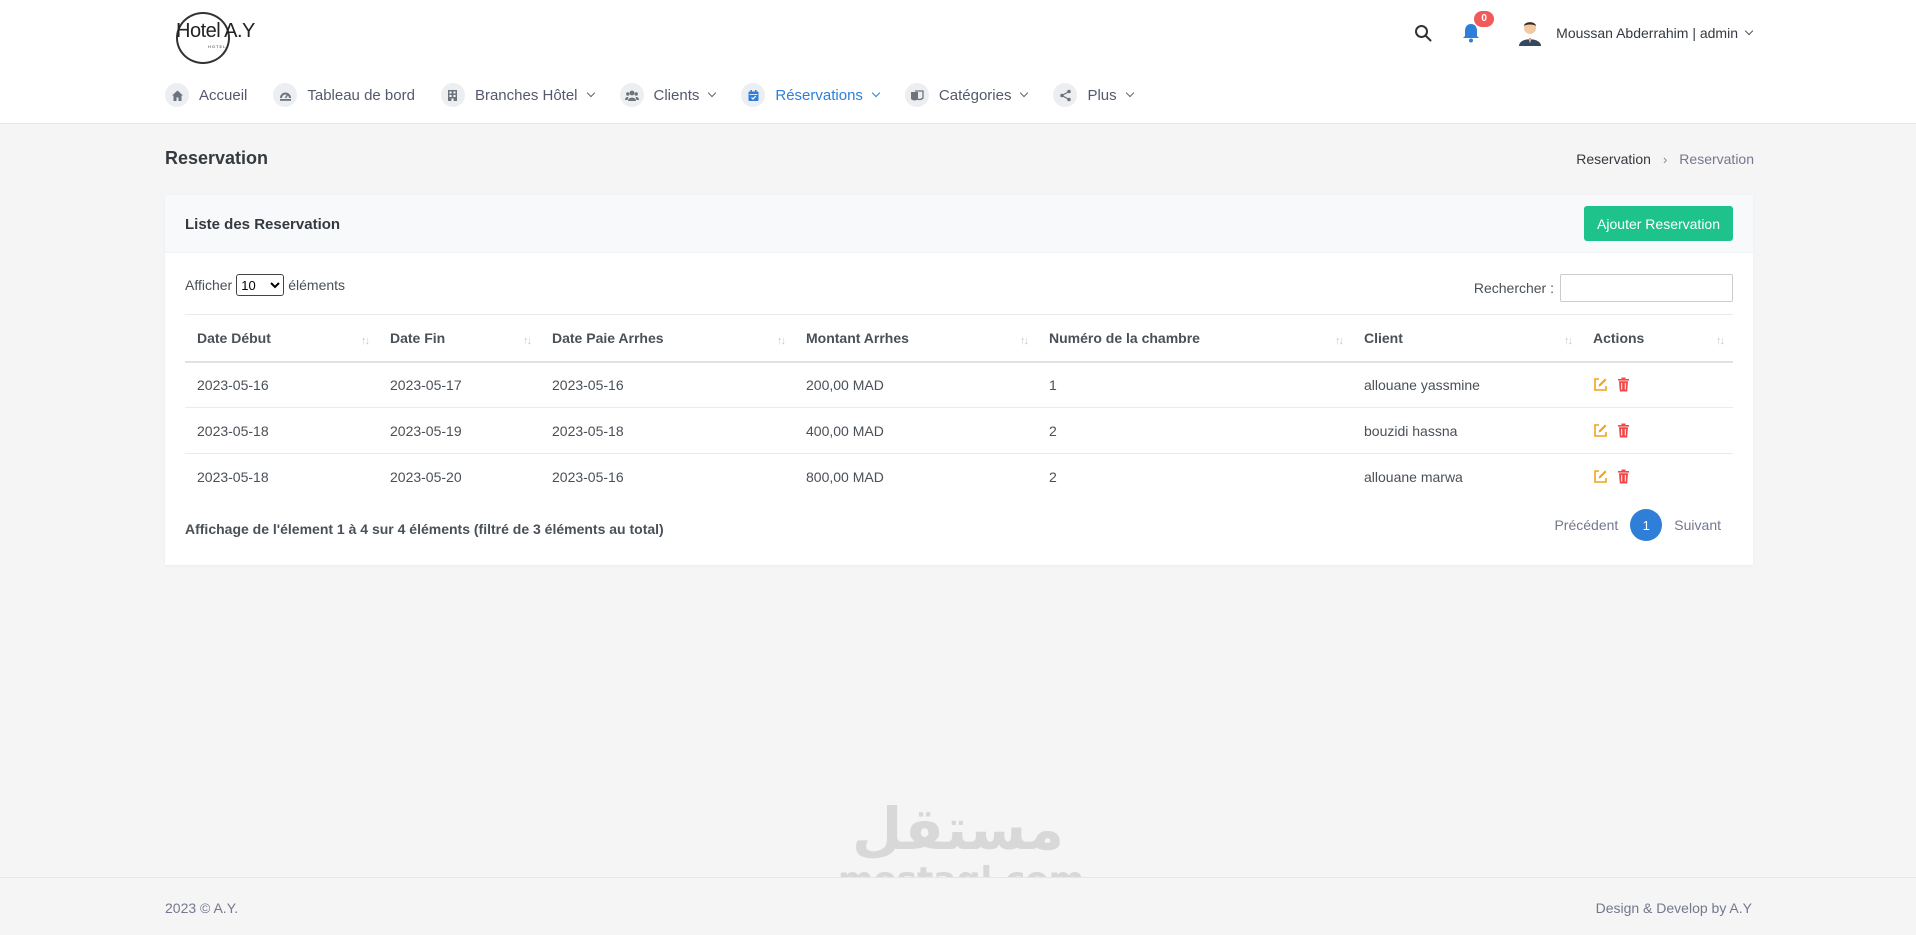 The height and width of the screenshot is (935, 1916). Describe the element at coordinates (958, 829) in the screenshot. I see `watermark-arabic: مستقل` at that location.